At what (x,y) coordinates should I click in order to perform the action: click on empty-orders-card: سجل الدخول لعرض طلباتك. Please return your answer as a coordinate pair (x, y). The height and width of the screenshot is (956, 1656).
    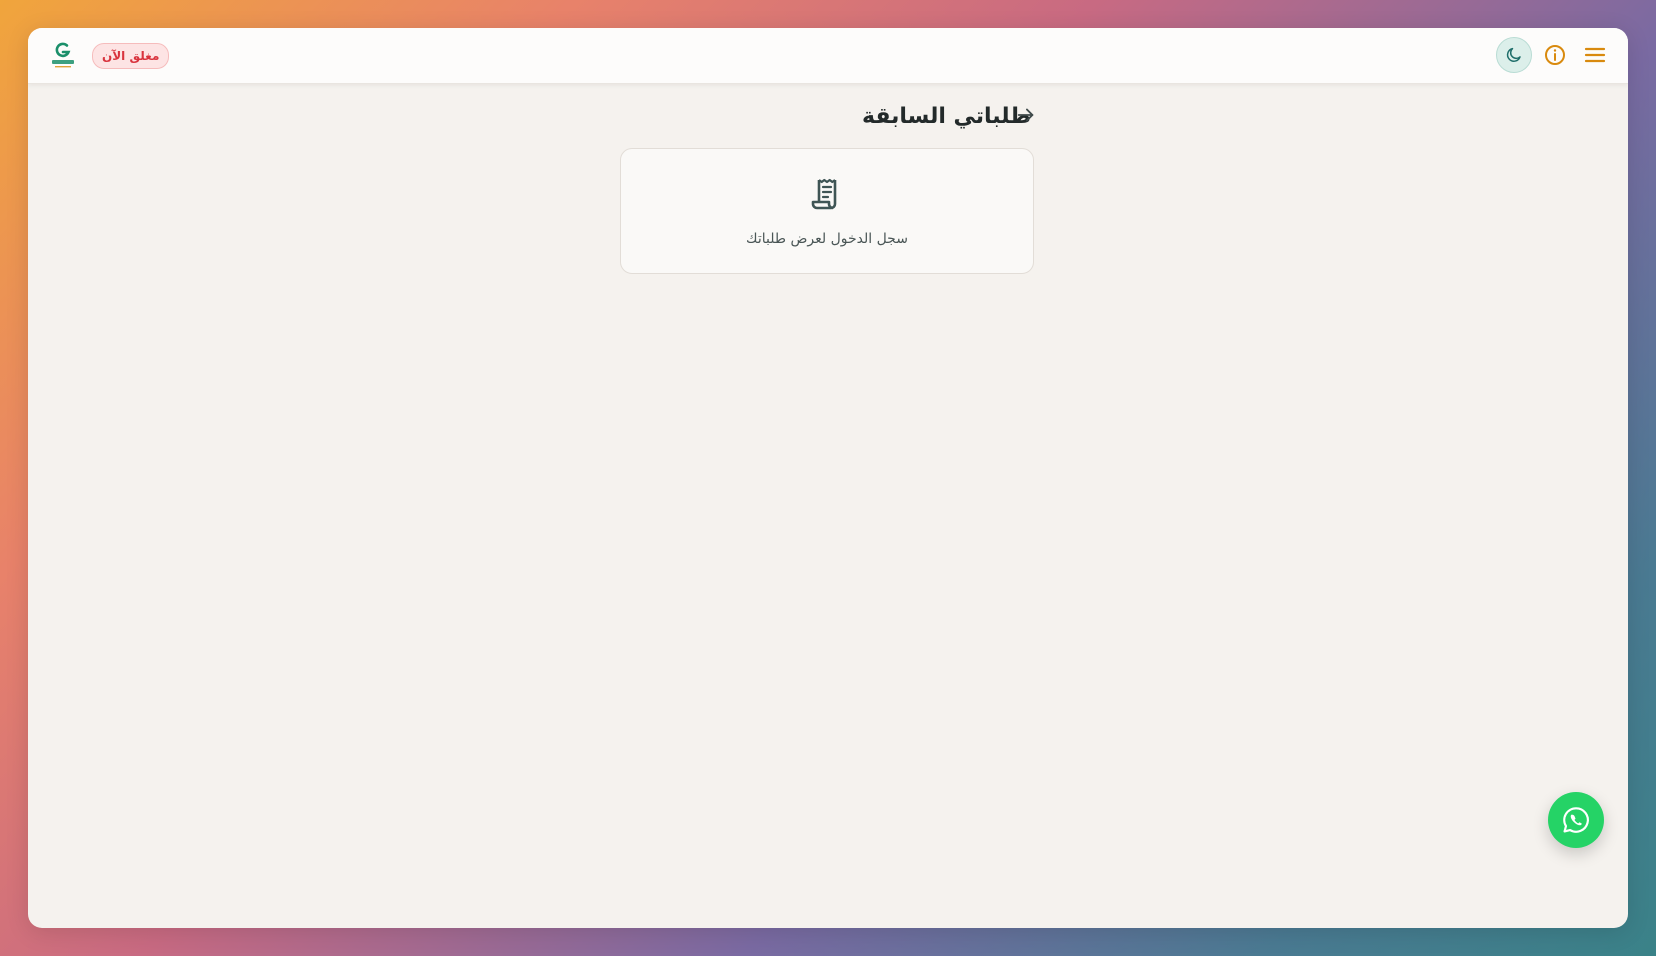
    Looking at the image, I should click on (827, 211).